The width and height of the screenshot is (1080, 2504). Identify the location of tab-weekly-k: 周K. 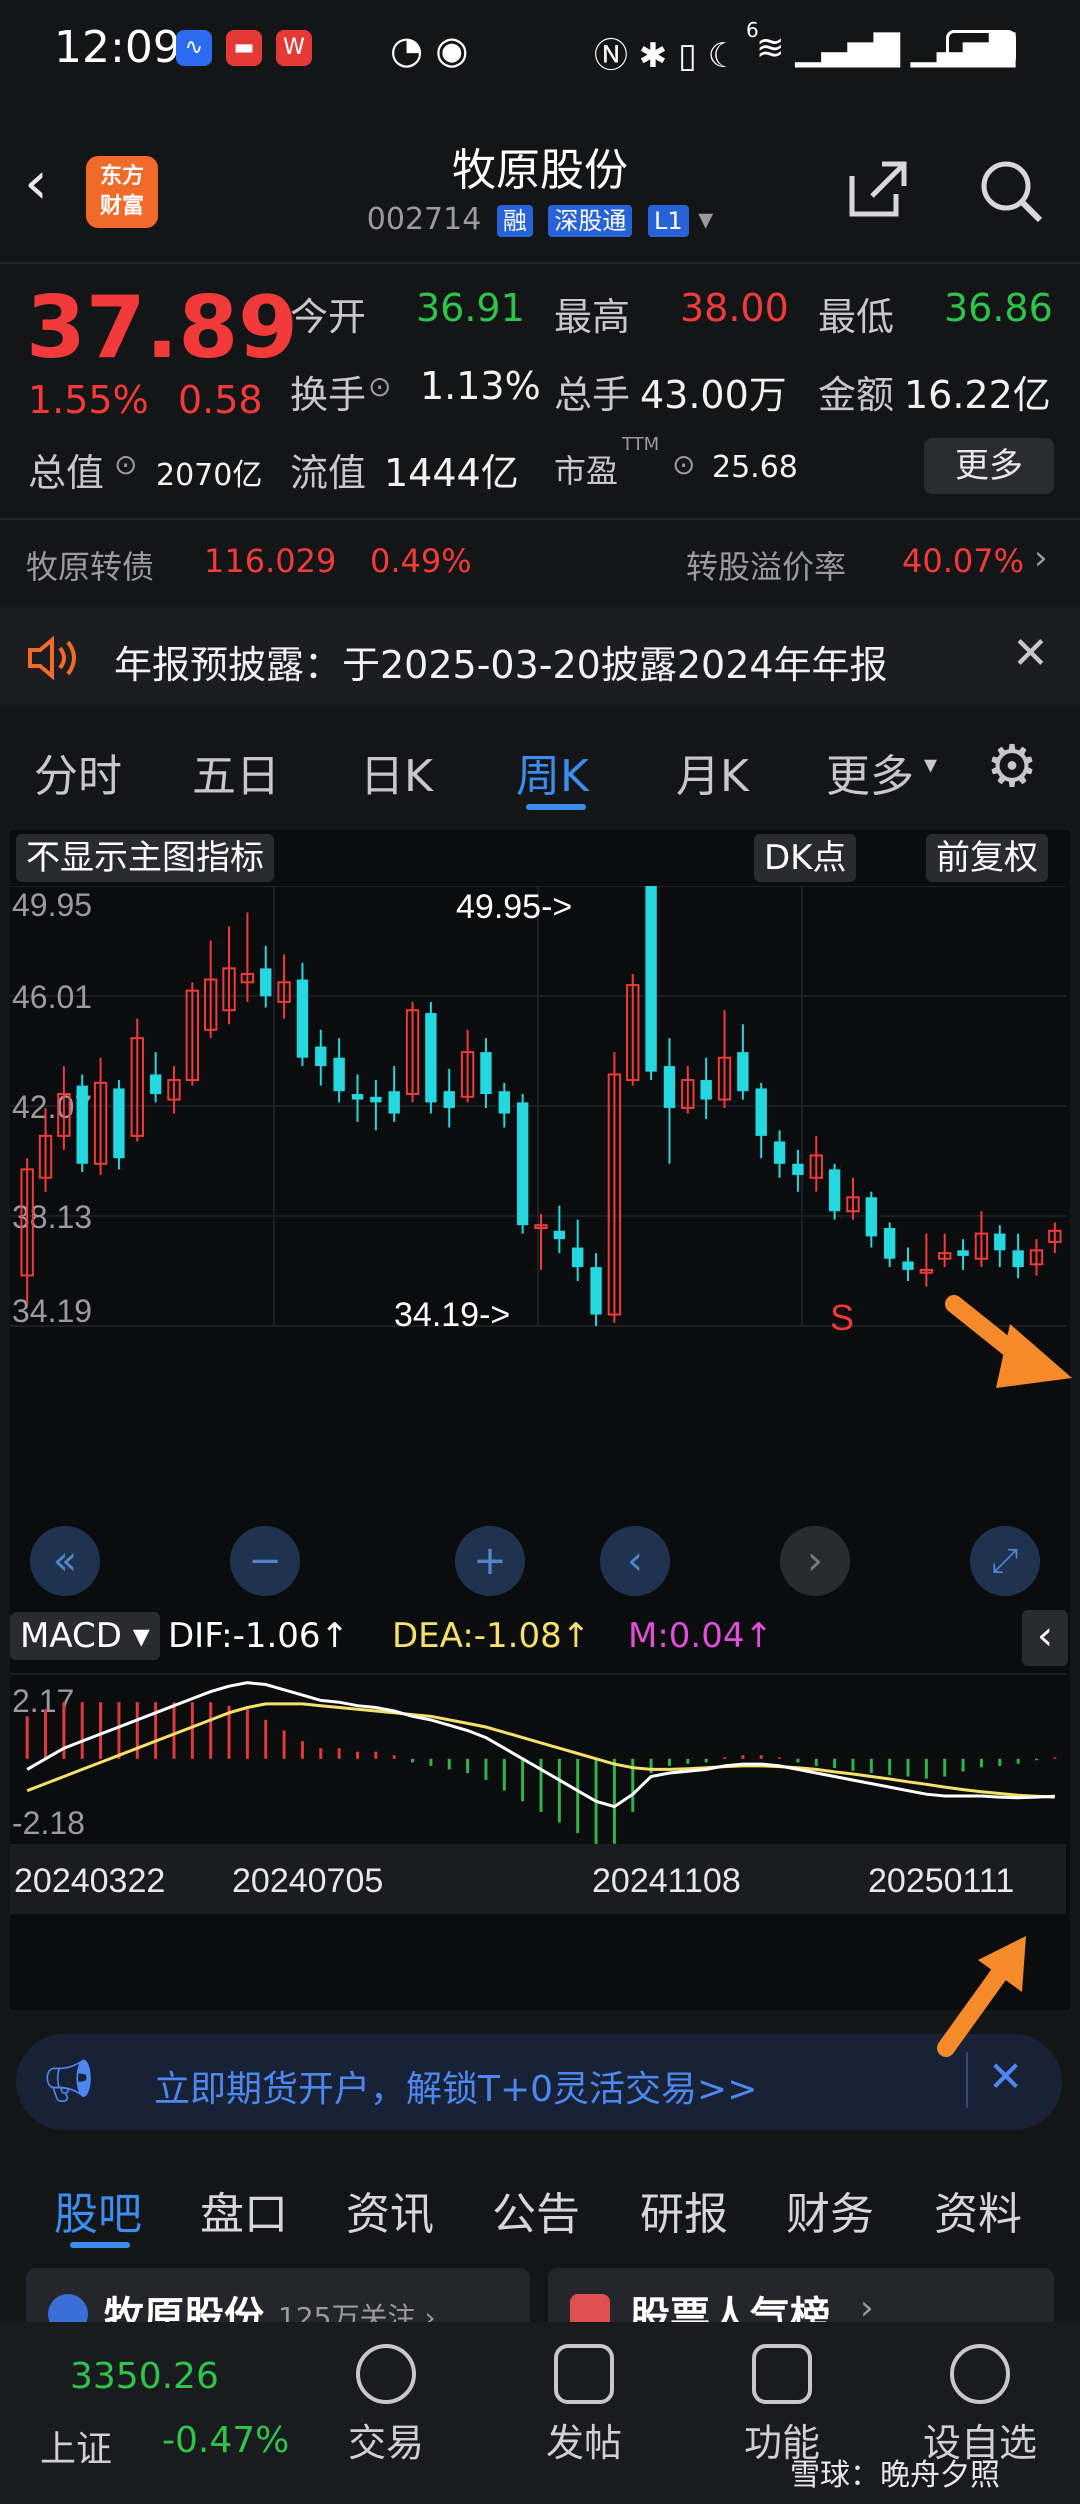
(552, 772).